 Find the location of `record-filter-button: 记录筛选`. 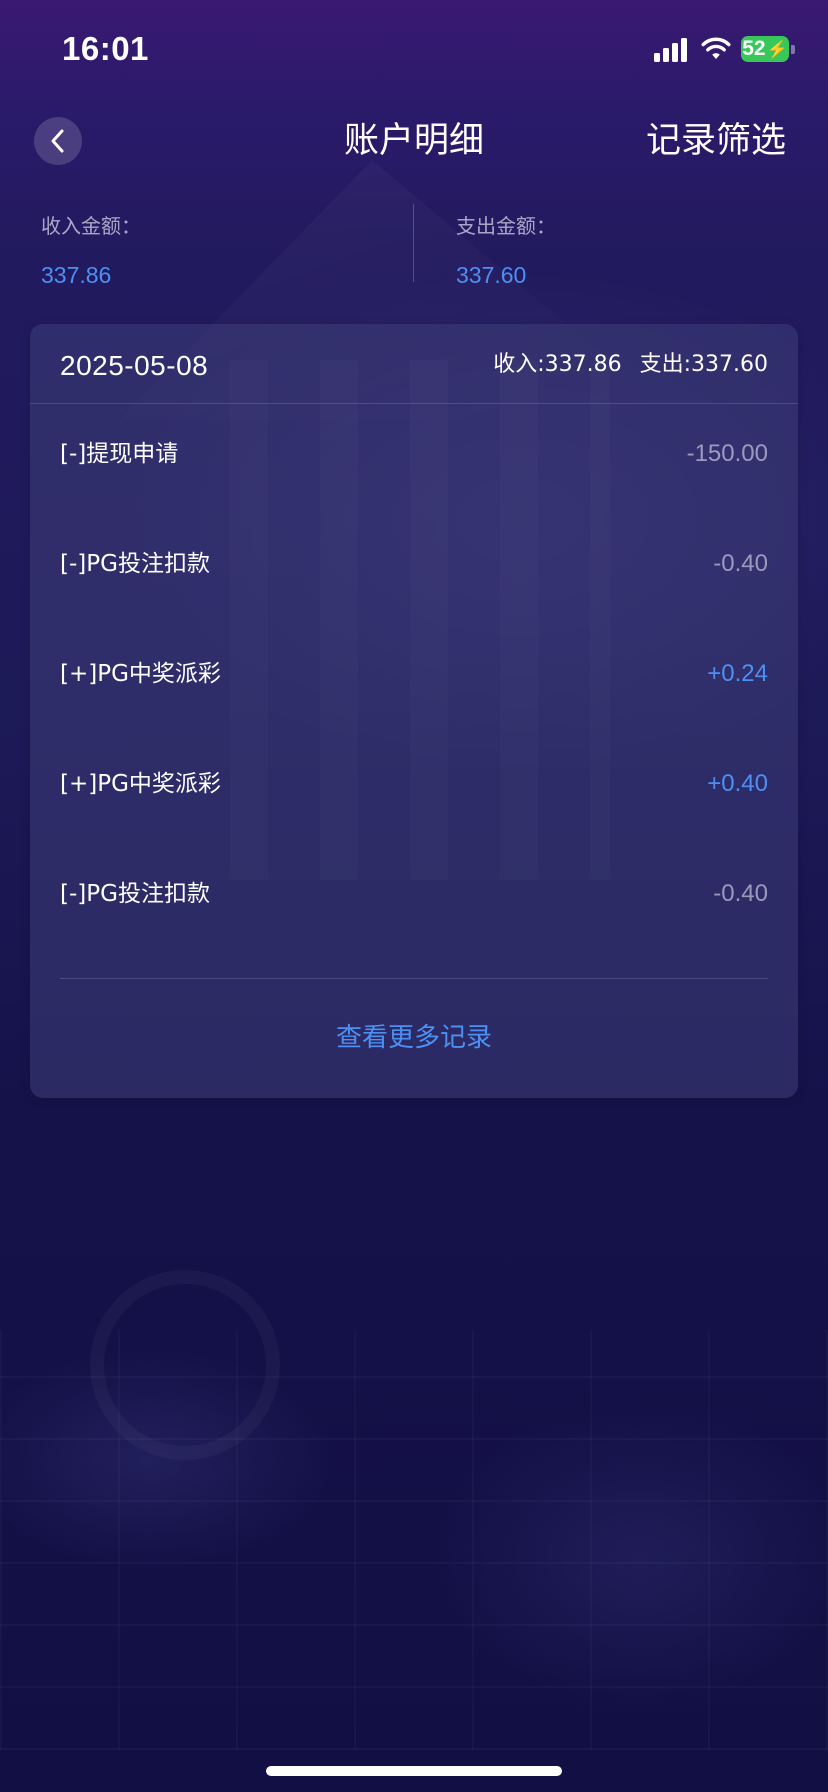

record-filter-button: 记录筛选 is located at coordinates (716, 141).